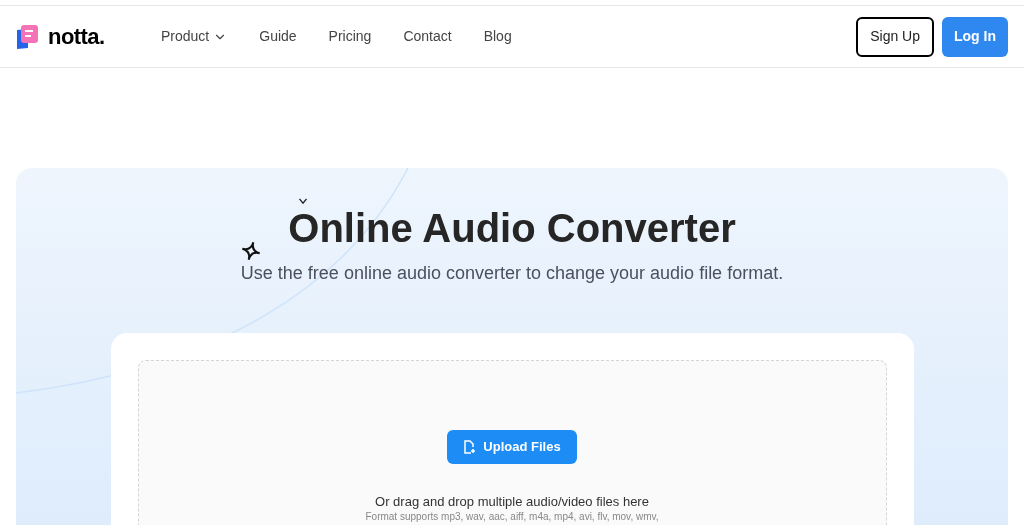 The width and height of the screenshot is (1024, 525). Describe the element at coordinates (512, 273) in the screenshot. I see `subtitle: Use the free online audio converter to change your audio file format.` at that location.